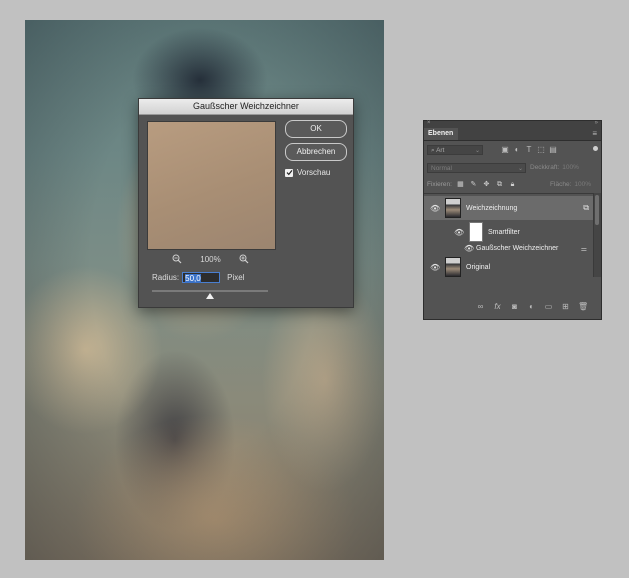 The image size is (629, 578). Describe the element at coordinates (201, 277) in the screenshot. I see `radius-input: 50,0` at that location.